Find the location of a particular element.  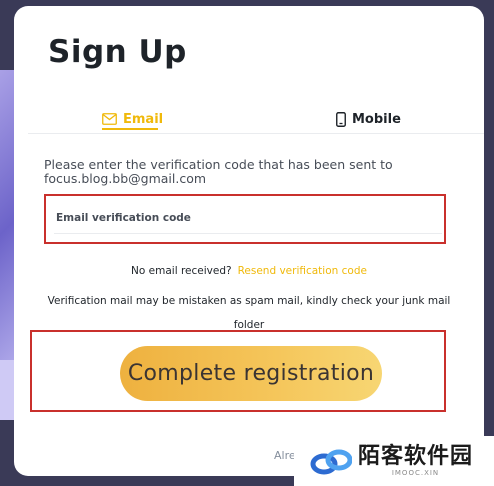

code-field-highlight is located at coordinates (245, 219).